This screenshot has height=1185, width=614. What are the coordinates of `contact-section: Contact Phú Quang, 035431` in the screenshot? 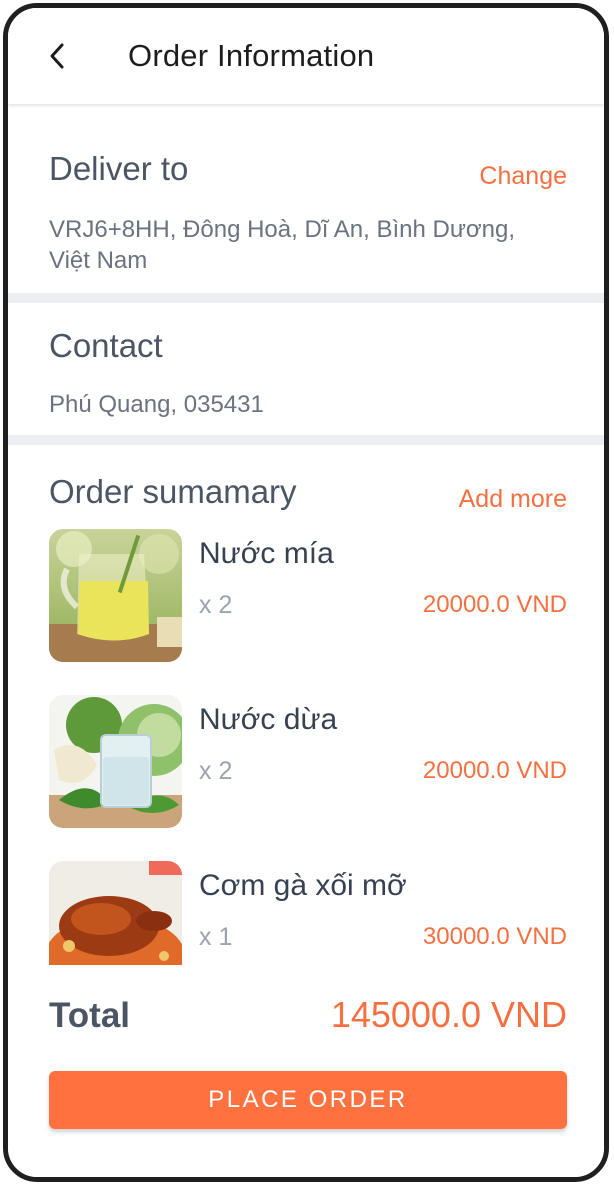 It's located at (306, 369).